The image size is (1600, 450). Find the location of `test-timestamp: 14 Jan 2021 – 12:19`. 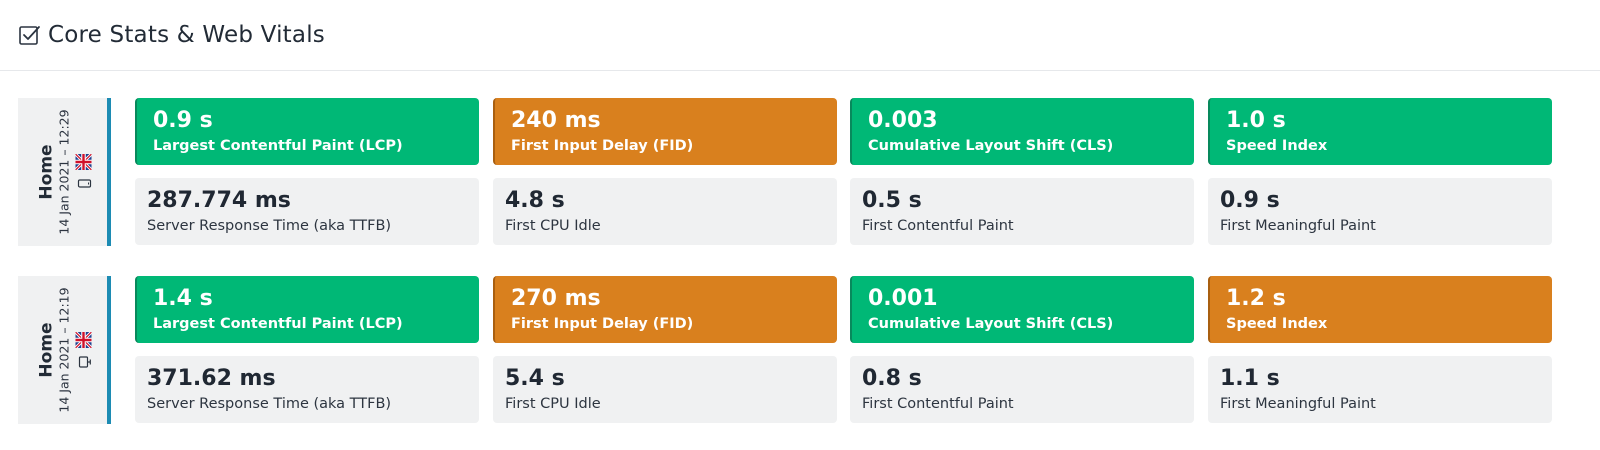

test-timestamp: 14 Jan 2021 – 12:19 is located at coordinates (64, 350).